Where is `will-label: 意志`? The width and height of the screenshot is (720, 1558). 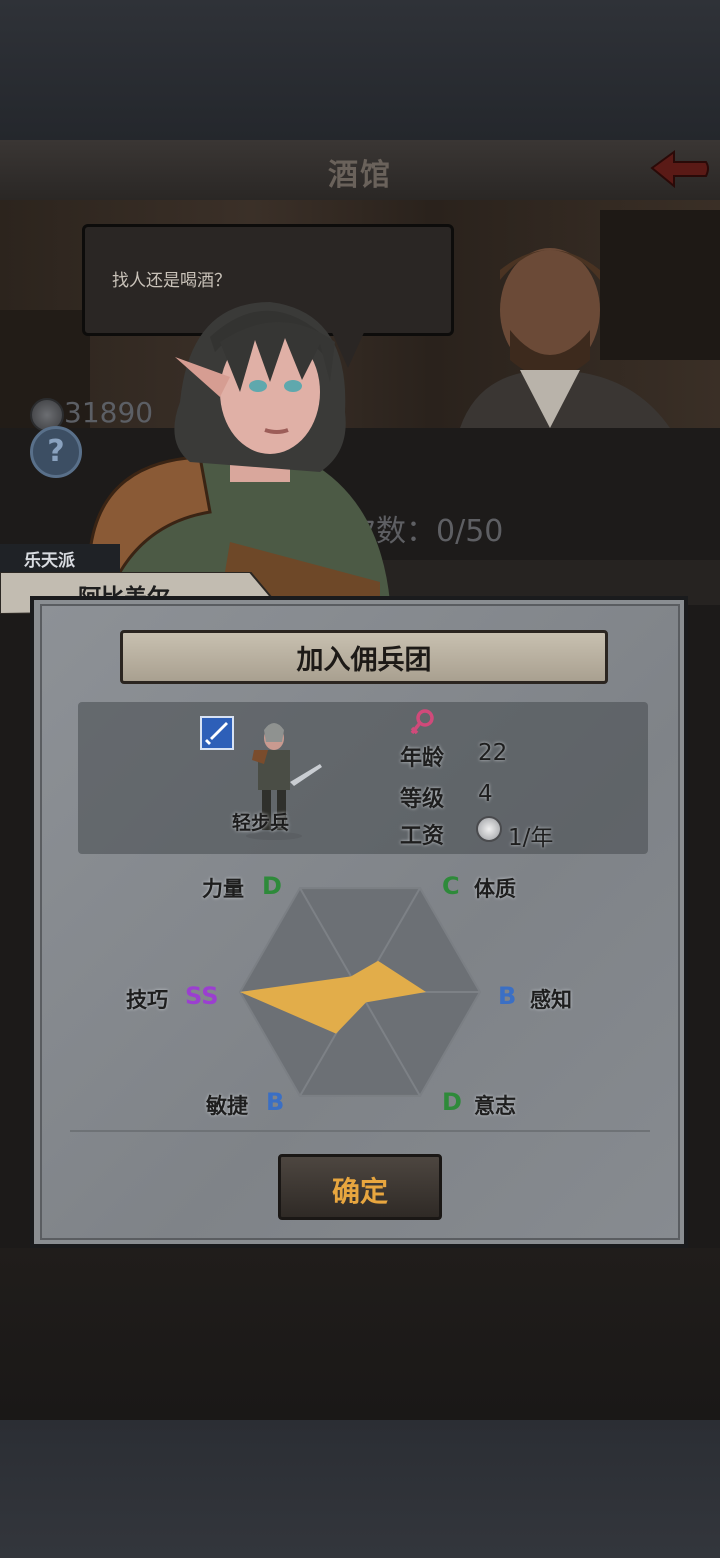 will-label: 意志 is located at coordinates (495, 1106).